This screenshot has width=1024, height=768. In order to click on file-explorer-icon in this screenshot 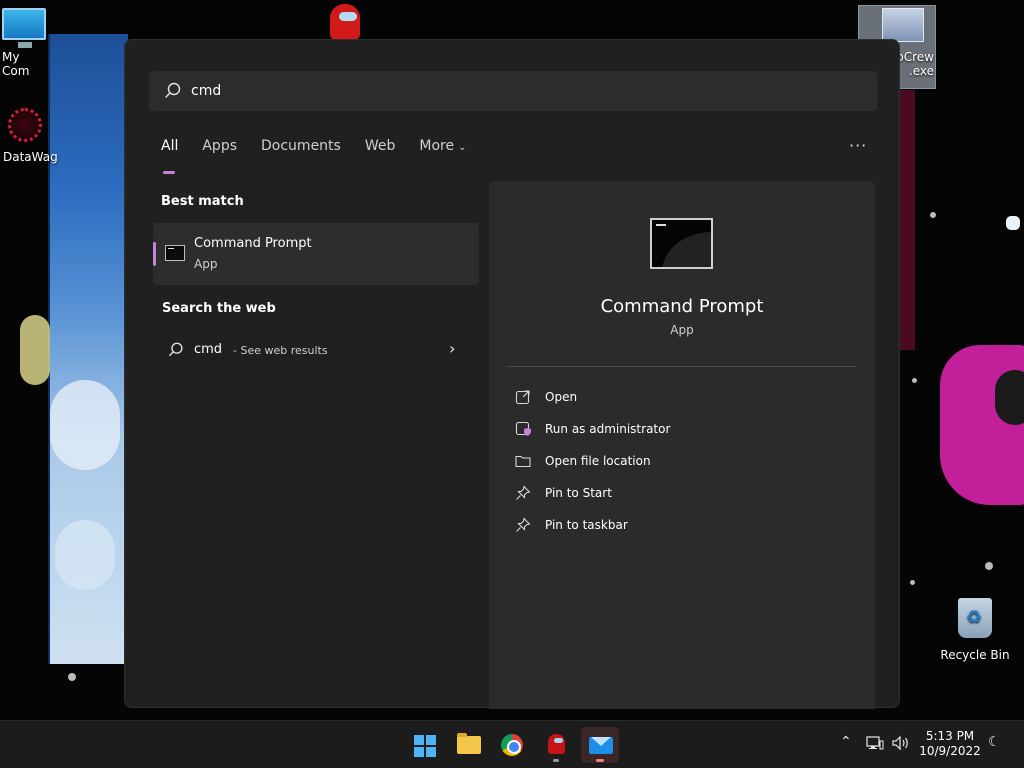, I will do `click(469, 743)`.